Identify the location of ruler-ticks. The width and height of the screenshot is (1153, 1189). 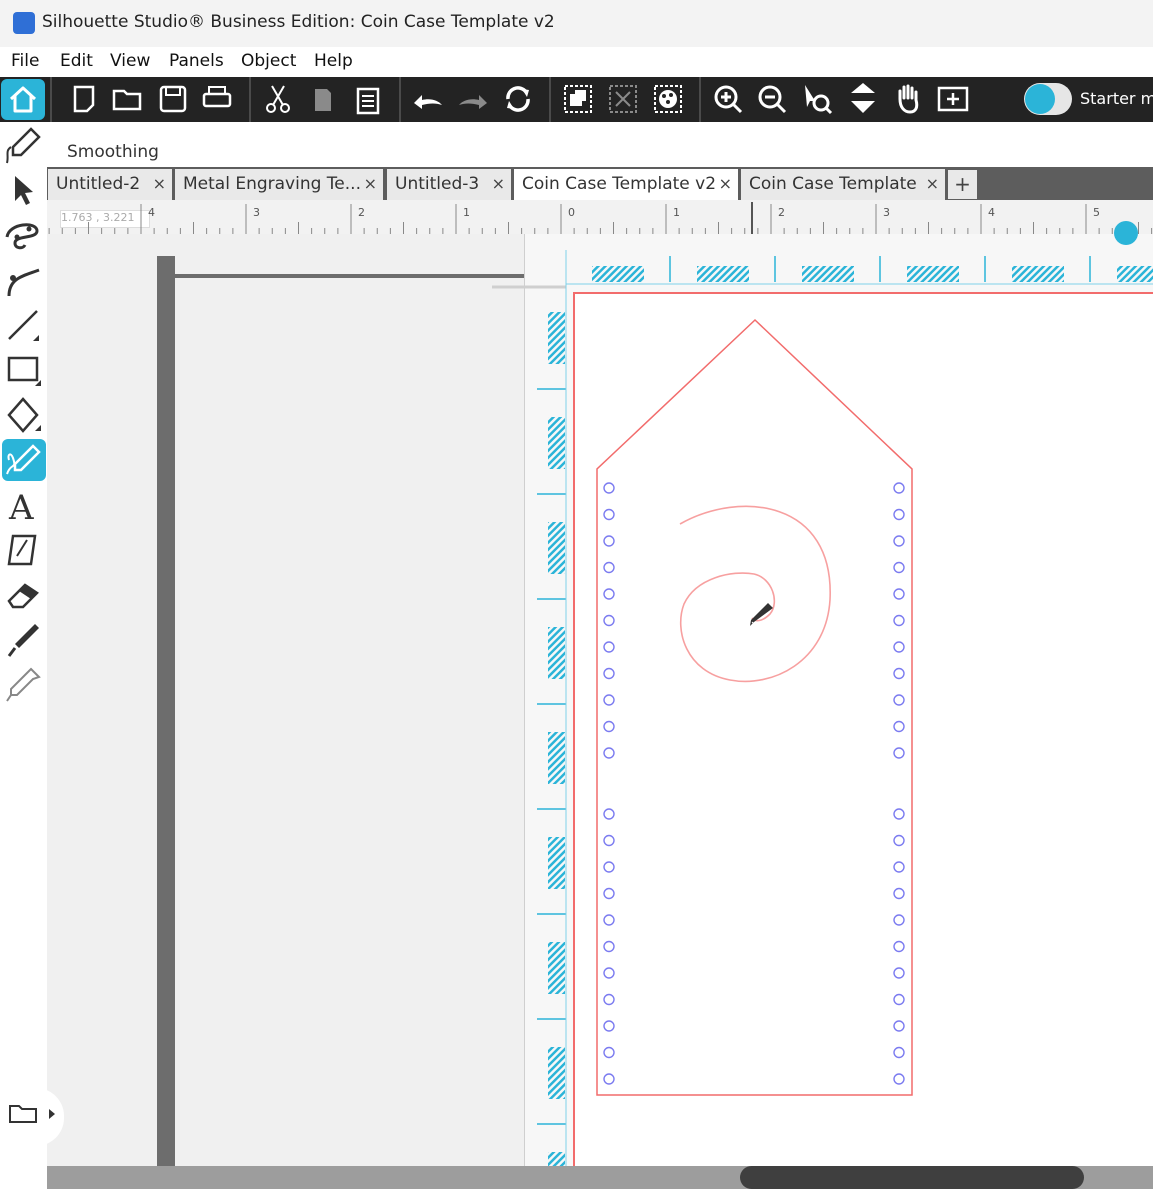
(600, 218).